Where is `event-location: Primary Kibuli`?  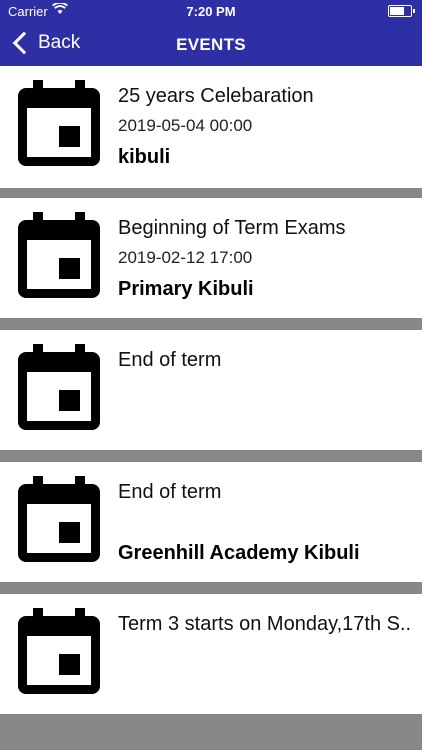 event-location: Primary Kibuli is located at coordinates (186, 289).